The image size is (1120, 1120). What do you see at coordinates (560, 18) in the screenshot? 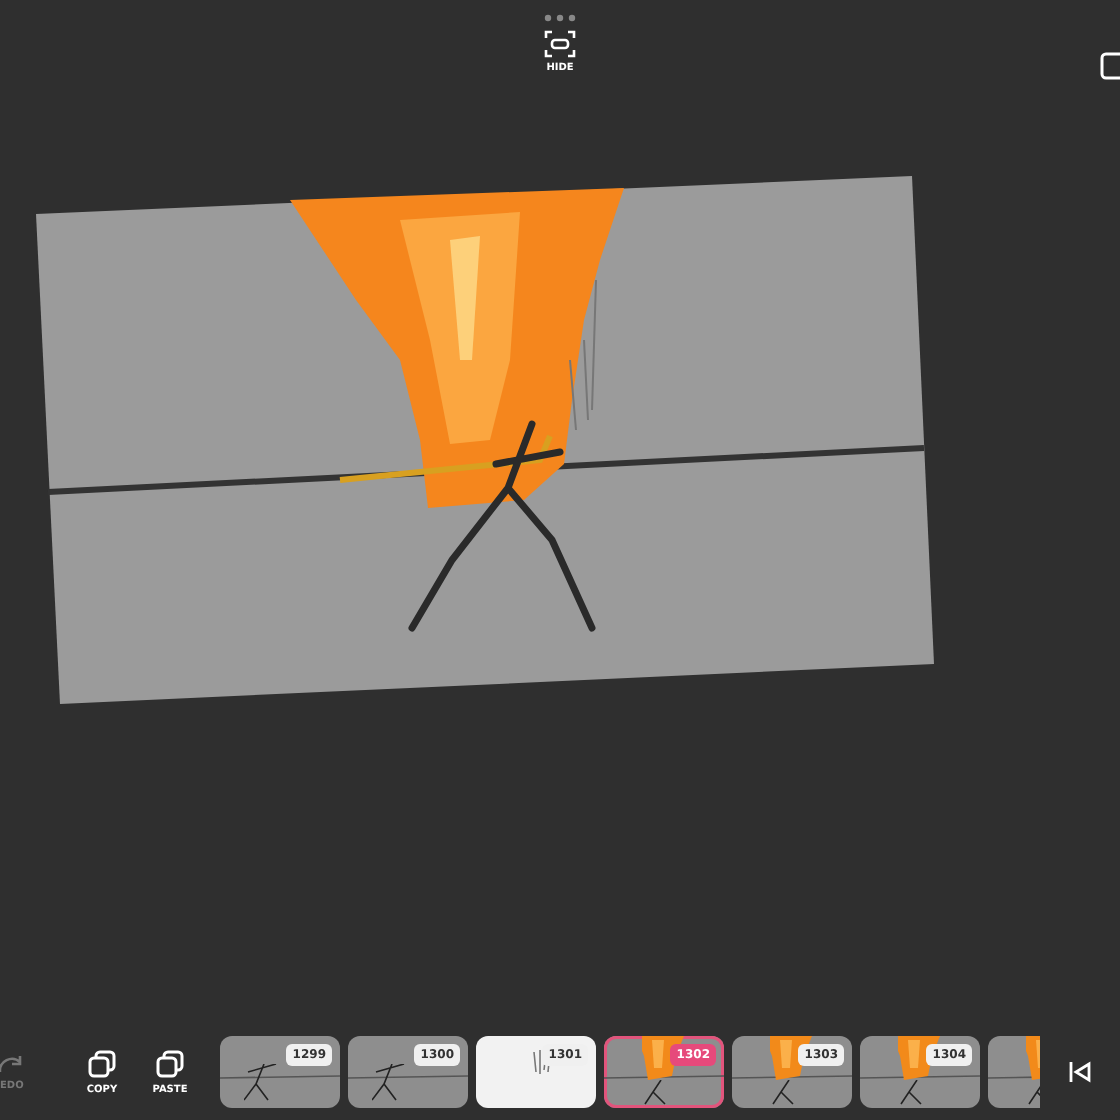
I see `more-icon` at bounding box center [560, 18].